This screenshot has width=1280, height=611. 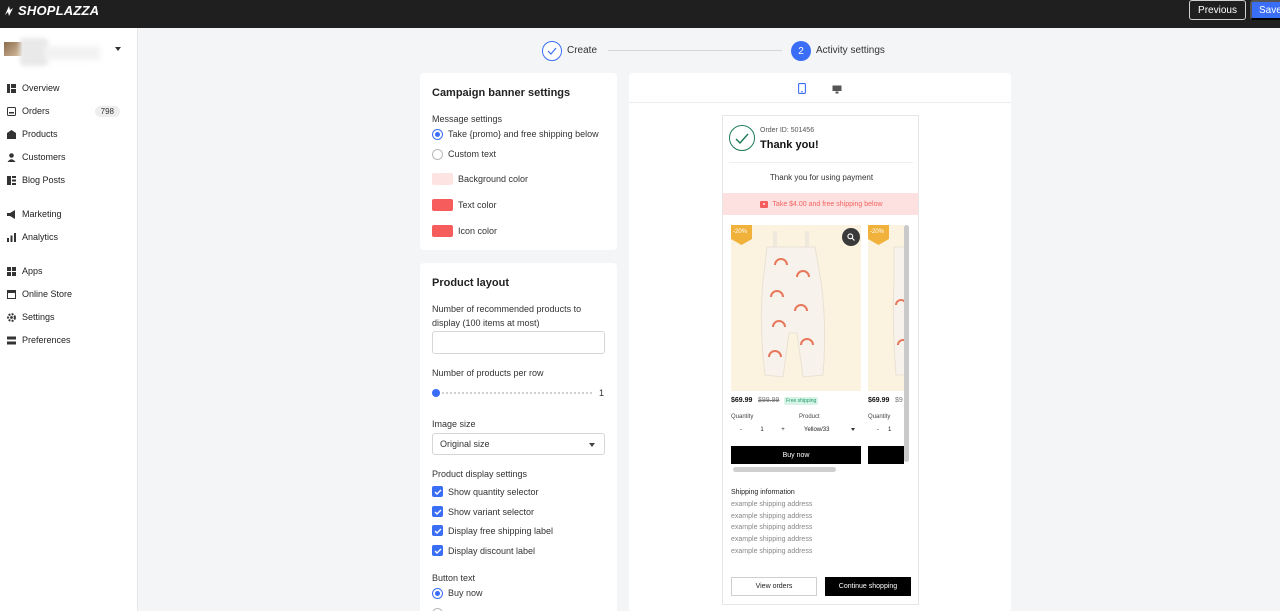 What do you see at coordinates (442, 205) in the screenshot?
I see `text-color-swatch` at bounding box center [442, 205].